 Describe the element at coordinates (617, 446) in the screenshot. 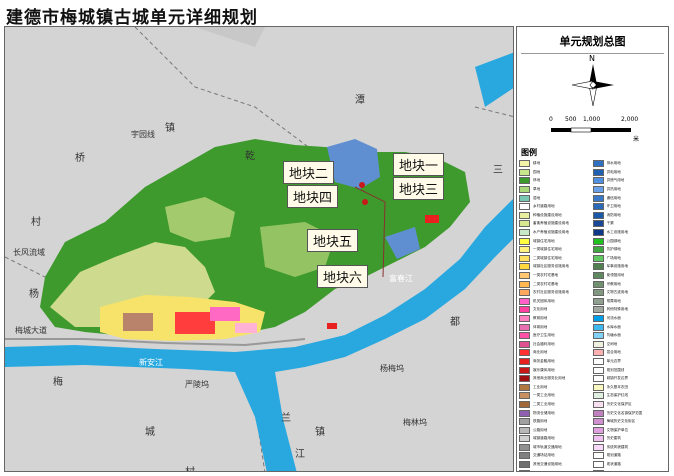

I see `legend-label: 传统风貌建筑` at that location.